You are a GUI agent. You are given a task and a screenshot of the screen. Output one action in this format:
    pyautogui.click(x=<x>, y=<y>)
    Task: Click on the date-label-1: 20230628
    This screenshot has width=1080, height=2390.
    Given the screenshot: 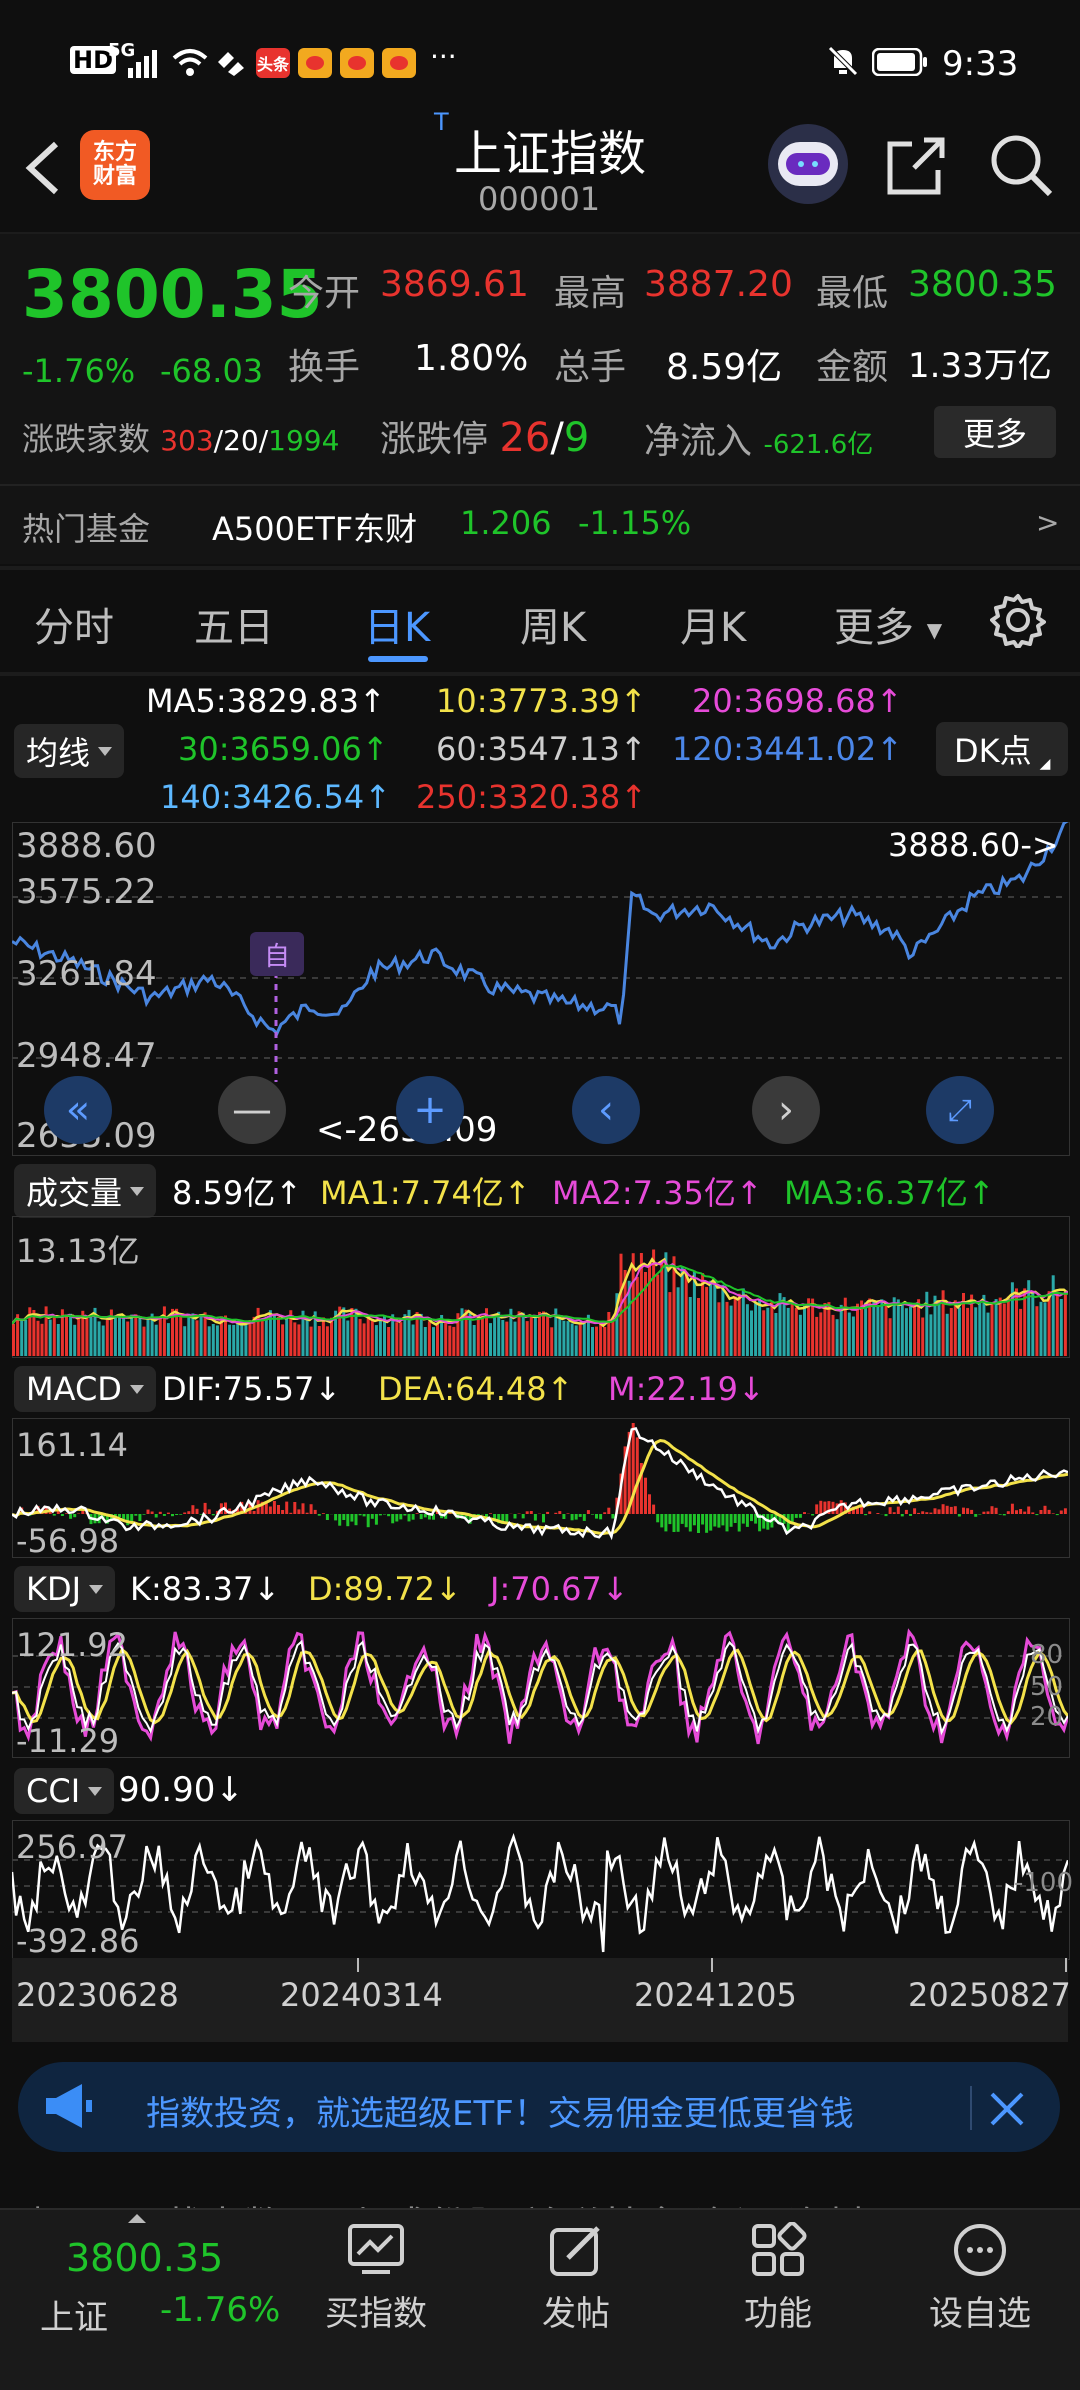 What is the action you would take?
    pyautogui.click(x=97, y=1995)
    